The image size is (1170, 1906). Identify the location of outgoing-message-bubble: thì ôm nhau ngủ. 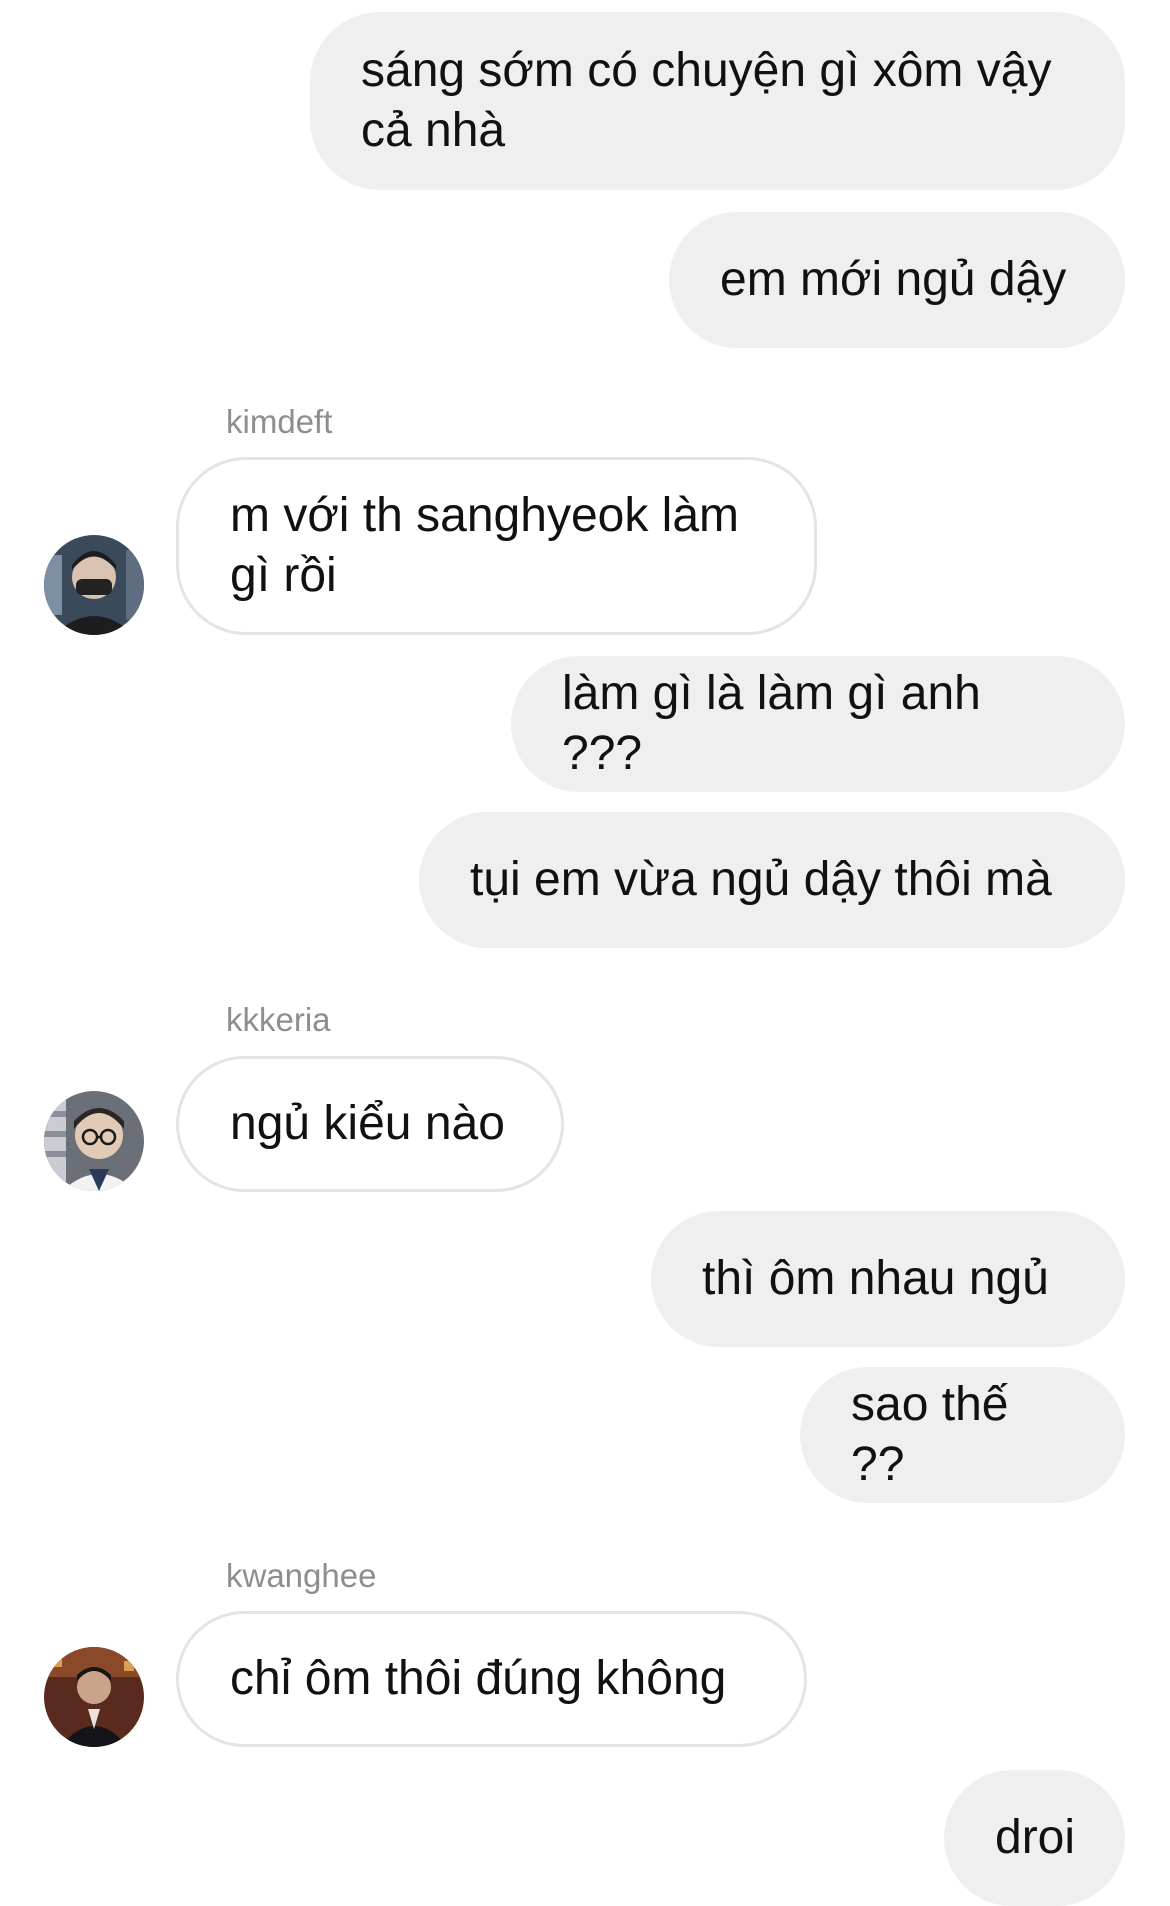
(888, 1279).